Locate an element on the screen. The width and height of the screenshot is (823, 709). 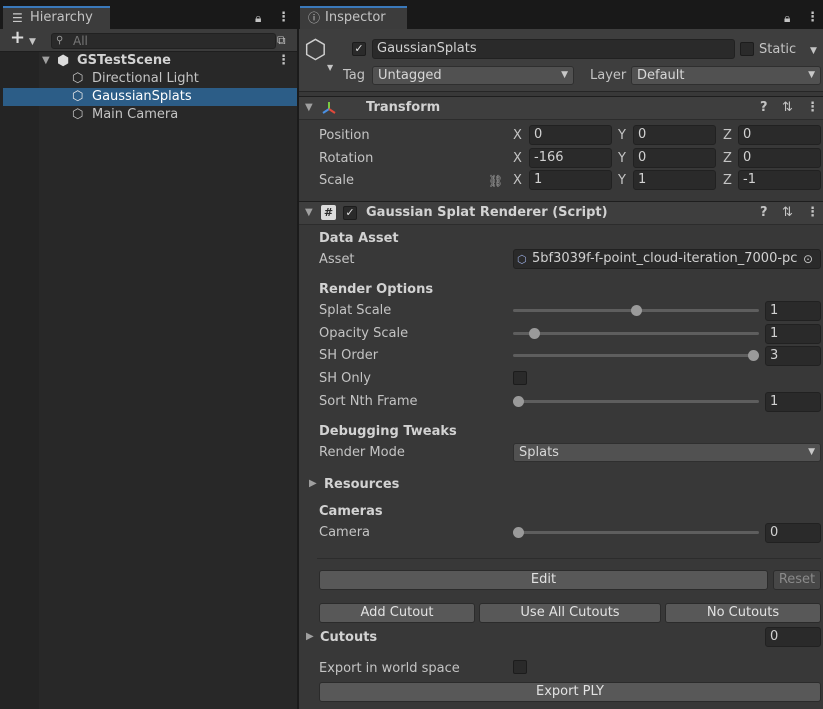
opacity-scale-slider-track is located at coordinates (636, 333).